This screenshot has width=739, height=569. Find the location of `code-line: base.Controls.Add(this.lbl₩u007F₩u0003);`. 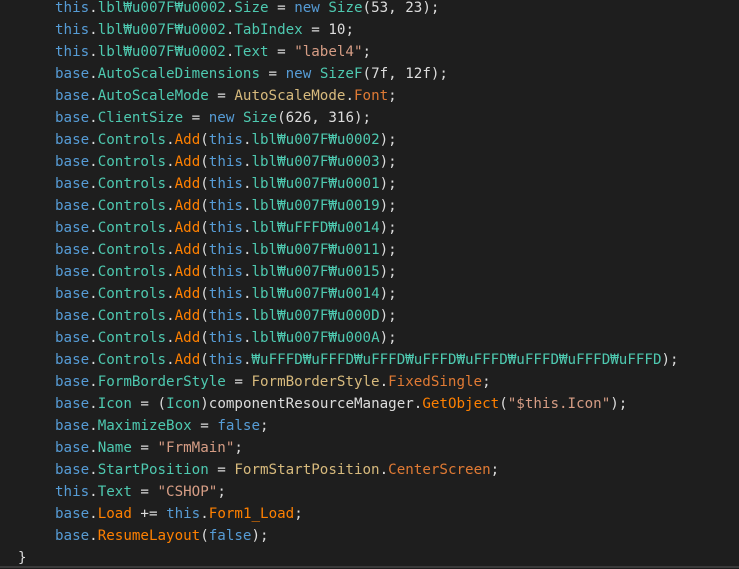

code-line: base.Controls.Add(this.lbl₩u007F₩u0003); is located at coordinates (226, 162).